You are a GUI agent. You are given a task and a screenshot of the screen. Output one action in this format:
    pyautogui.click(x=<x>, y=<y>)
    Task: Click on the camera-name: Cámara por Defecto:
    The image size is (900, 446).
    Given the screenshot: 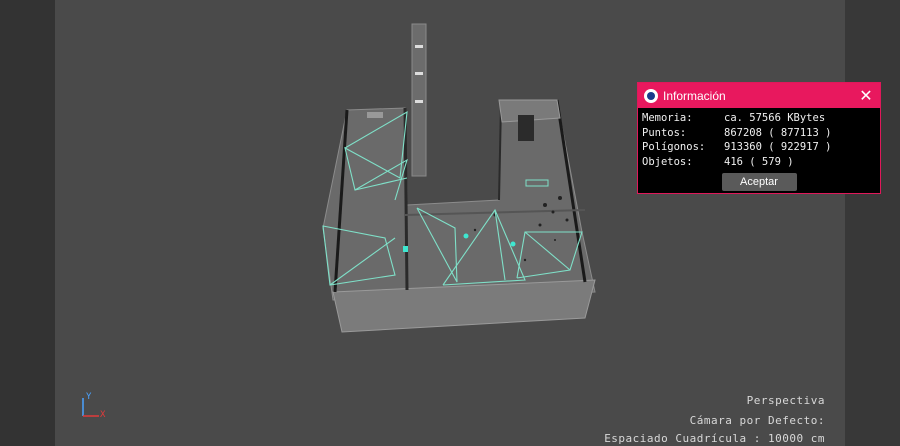 What is the action you would take?
    pyautogui.click(x=757, y=420)
    